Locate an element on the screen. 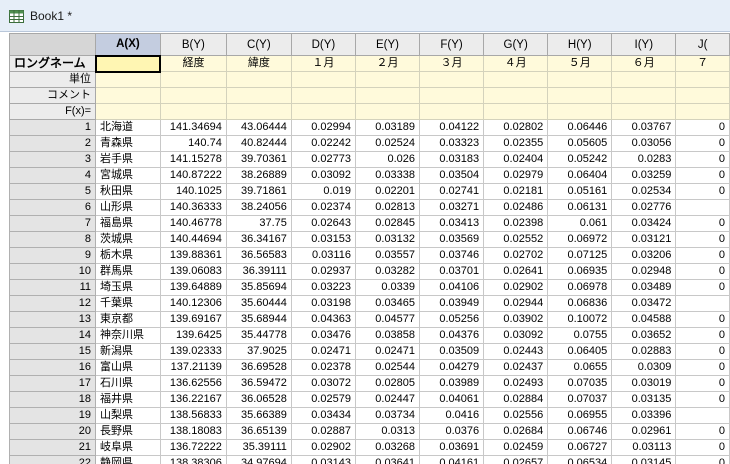 This screenshot has width=730, height=464. table-cell: 0.03434 is located at coordinates (323, 415).